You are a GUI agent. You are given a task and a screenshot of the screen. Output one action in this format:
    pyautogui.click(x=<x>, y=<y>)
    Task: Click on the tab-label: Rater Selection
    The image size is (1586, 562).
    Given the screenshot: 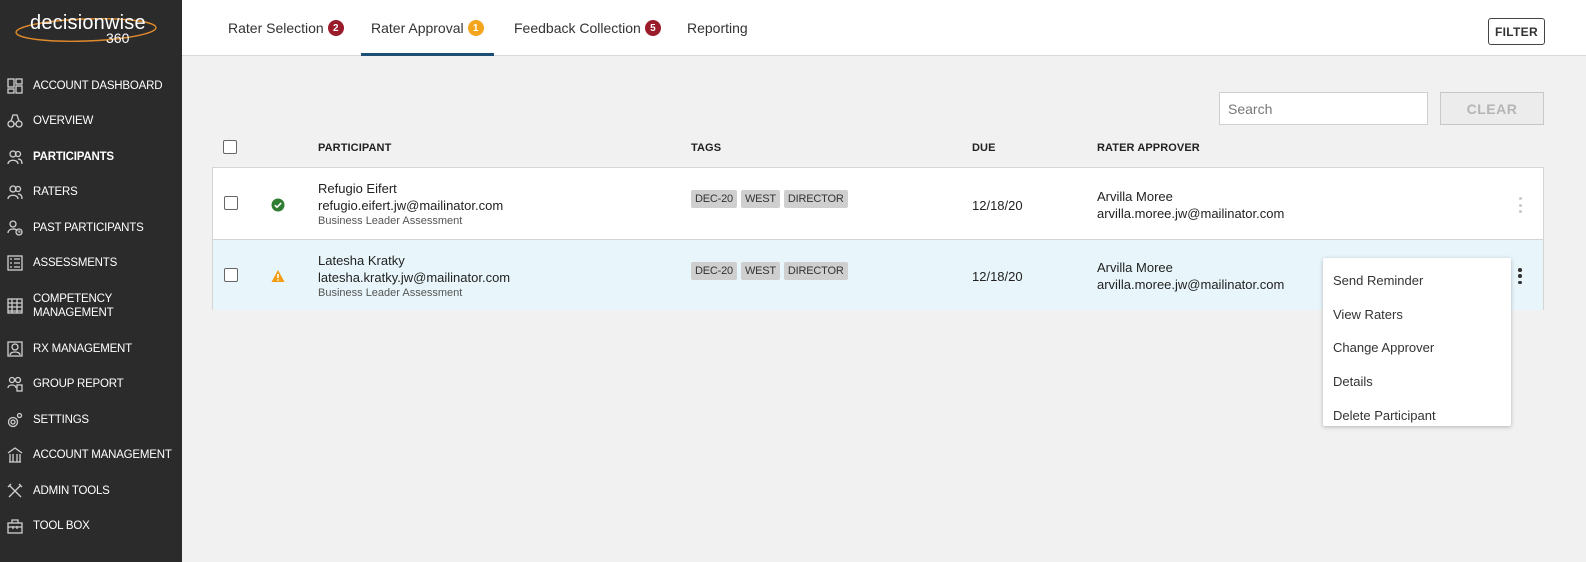 What is the action you would take?
    pyautogui.click(x=276, y=28)
    